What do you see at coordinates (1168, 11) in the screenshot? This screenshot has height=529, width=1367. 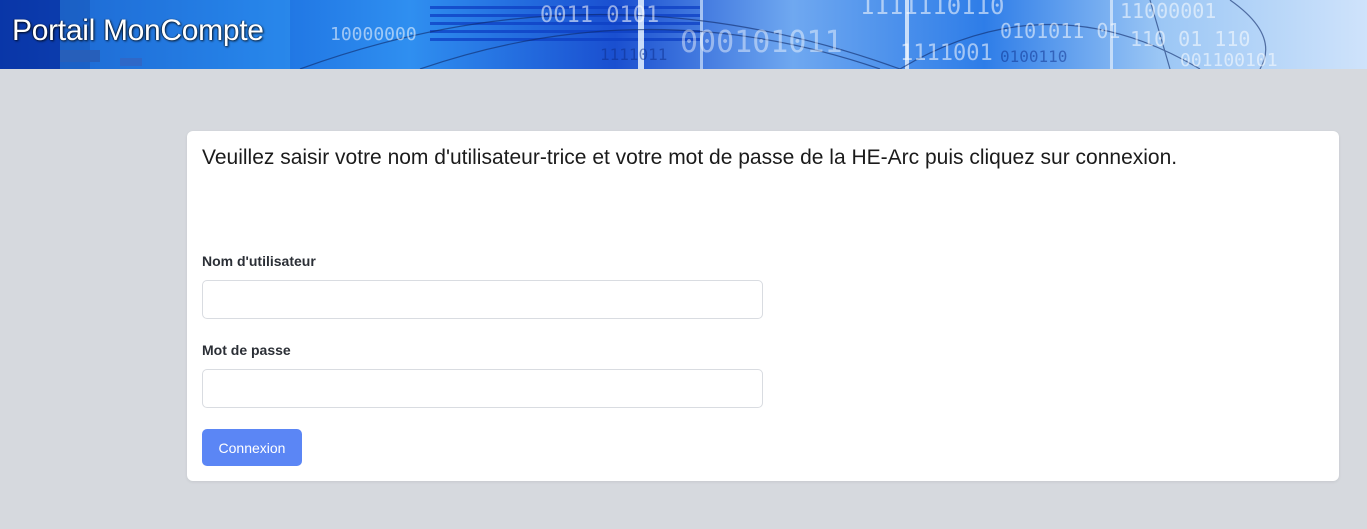 I see `svg-text: 11000001` at bounding box center [1168, 11].